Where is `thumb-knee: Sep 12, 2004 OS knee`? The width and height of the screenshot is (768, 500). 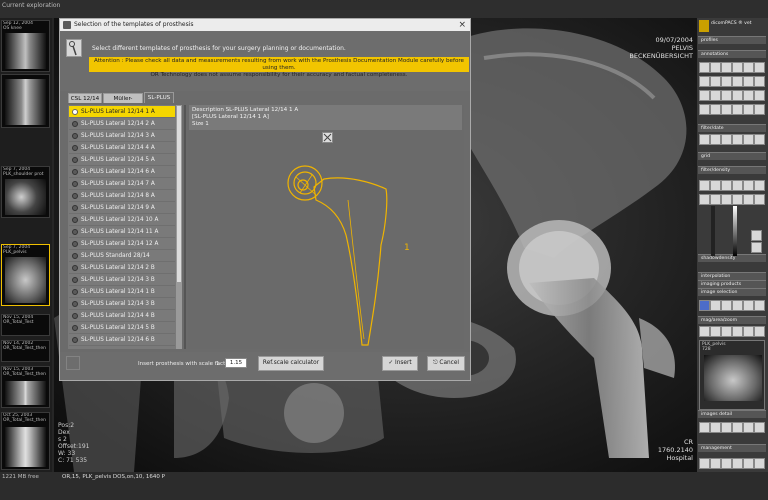 thumb-knee: Sep 12, 2004 OS knee is located at coordinates (25, 46).